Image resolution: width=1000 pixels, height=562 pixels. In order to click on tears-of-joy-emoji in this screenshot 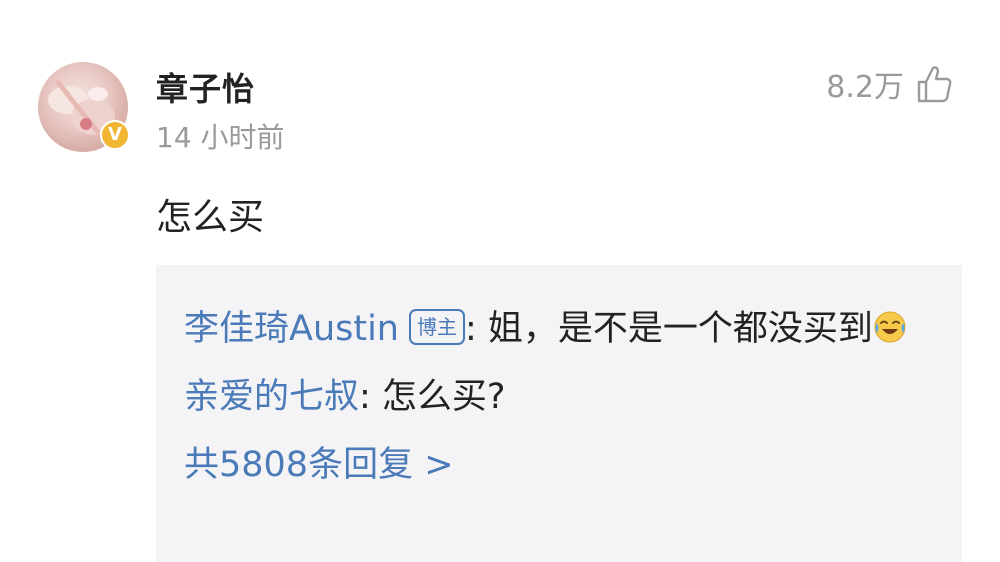, I will do `click(890, 323)`.